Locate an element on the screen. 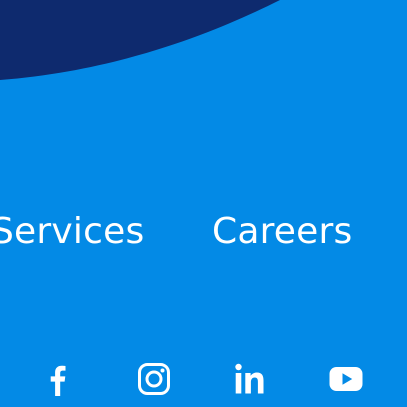 The height and width of the screenshot is (407, 407). decorative-wave is located at coordinates (140, 40).